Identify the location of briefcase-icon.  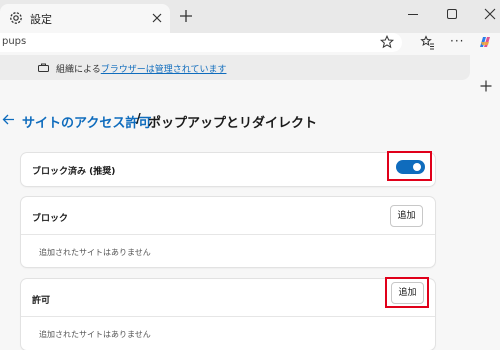
(43, 67).